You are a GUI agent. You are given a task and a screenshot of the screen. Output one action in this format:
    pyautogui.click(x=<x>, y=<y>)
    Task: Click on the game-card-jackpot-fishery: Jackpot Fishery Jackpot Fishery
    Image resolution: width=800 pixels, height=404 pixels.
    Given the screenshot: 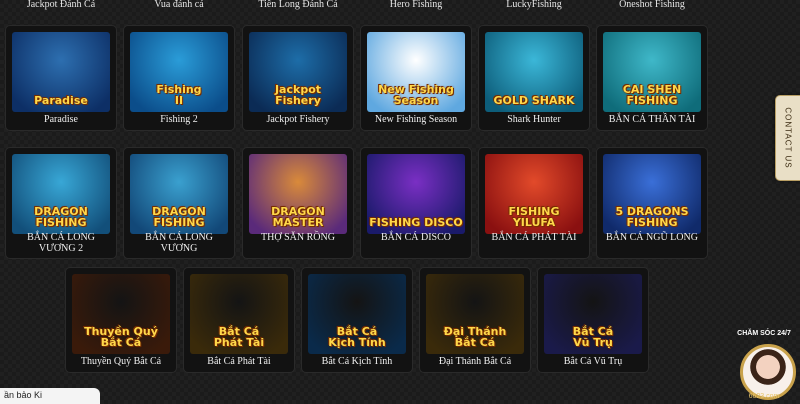 What is the action you would take?
    pyautogui.click(x=298, y=78)
    